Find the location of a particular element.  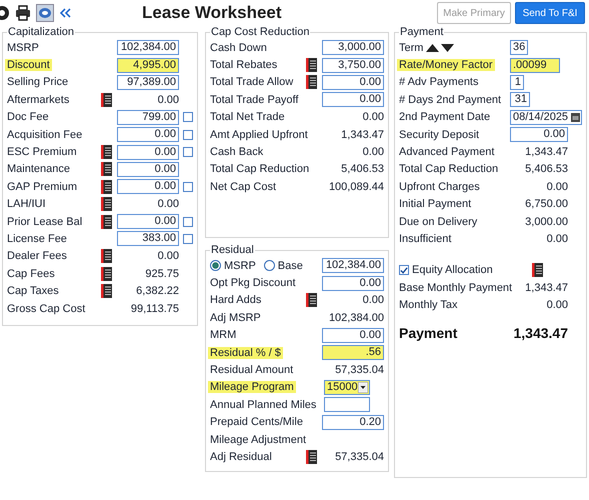

field-label: GAP Premium is located at coordinates (42, 186).